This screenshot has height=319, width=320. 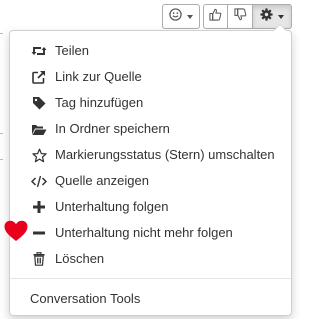 What do you see at coordinates (280, 27) in the screenshot?
I see `dropdown-pointer` at bounding box center [280, 27].